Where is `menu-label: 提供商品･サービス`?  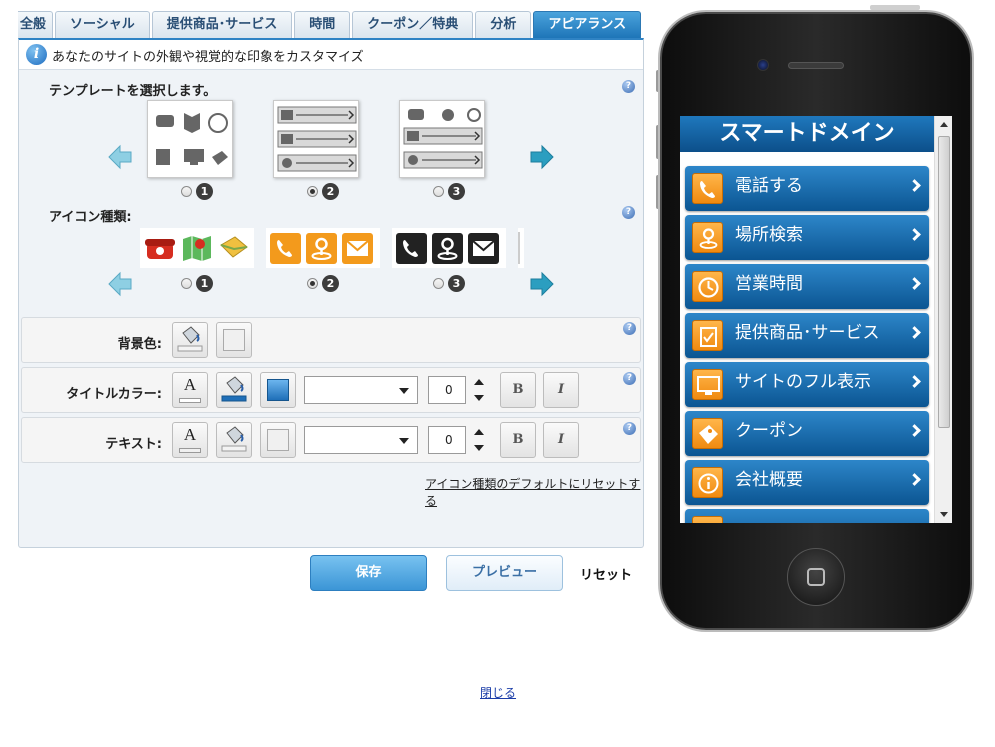
menu-label: 提供商品･サービス is located at coordinates (807, 333).